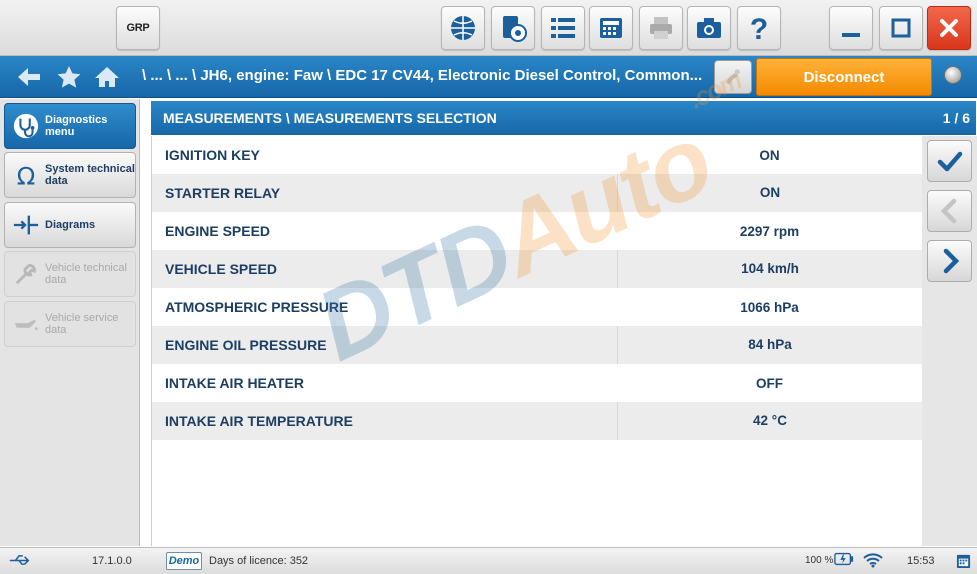 The width and height of the screenshot is (977, 574). What do you see at coordinates (184, 561) in the screenshot?
I see `demo-badge: Demo` at bounding box center [184, 561].